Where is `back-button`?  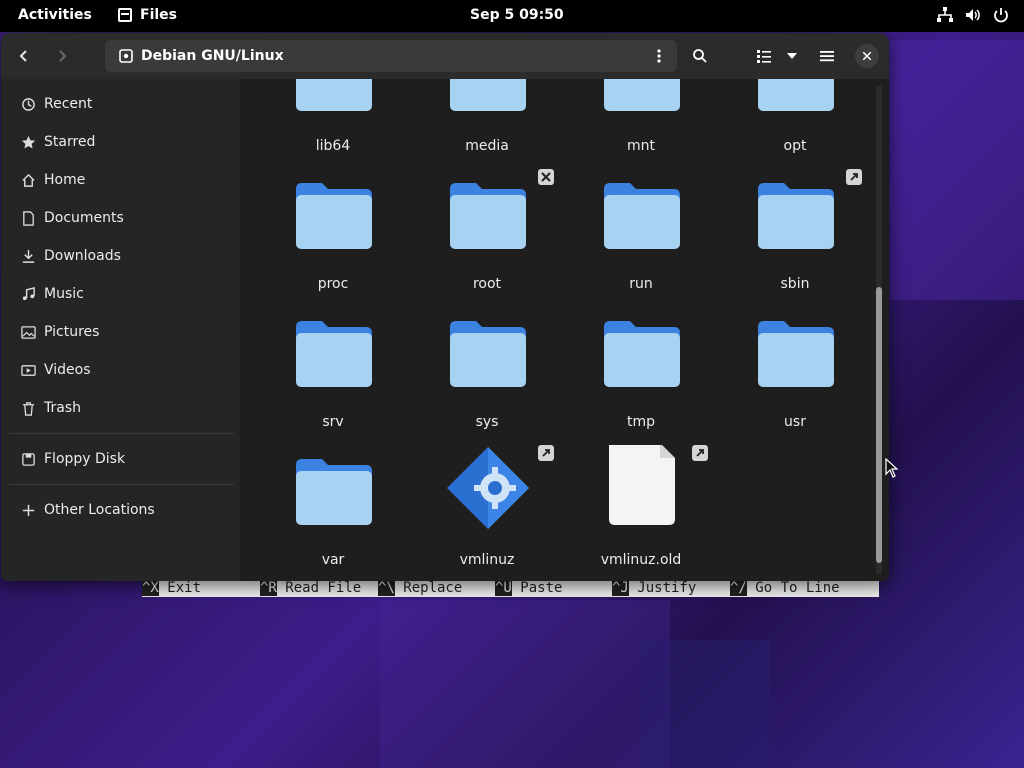 back-button is located at coordinates (24, 56).